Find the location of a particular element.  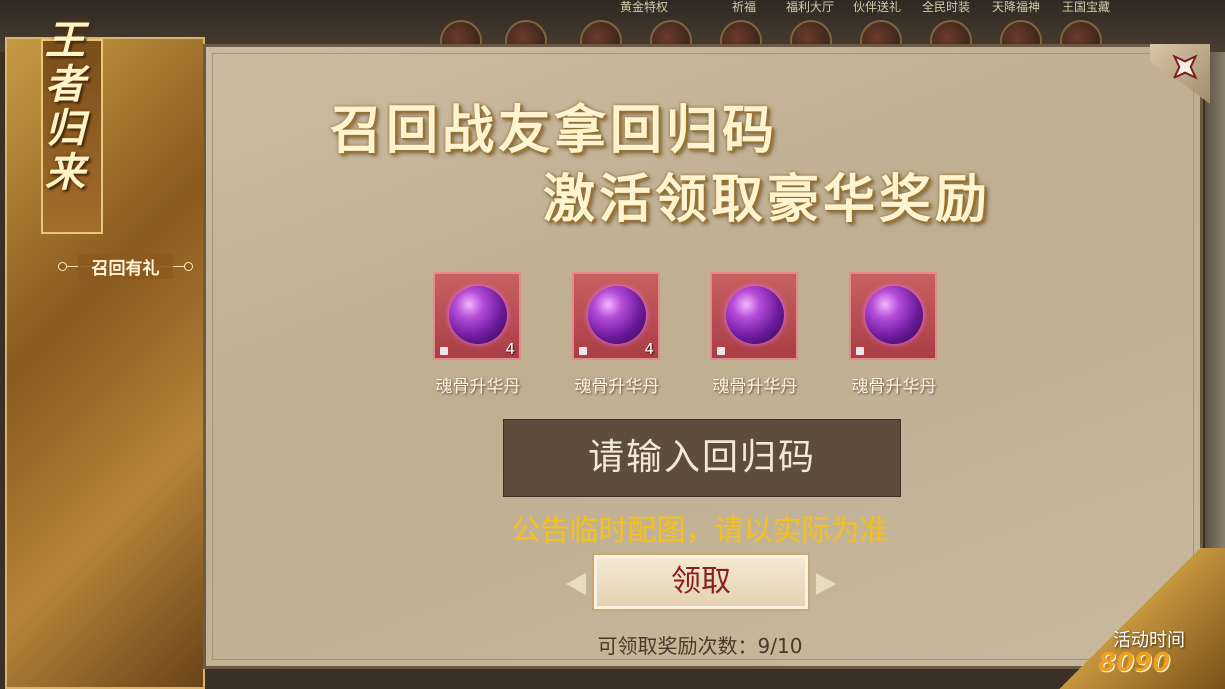

sidebar-item-label: 召回有礼 is located at coordinates (125, 266).